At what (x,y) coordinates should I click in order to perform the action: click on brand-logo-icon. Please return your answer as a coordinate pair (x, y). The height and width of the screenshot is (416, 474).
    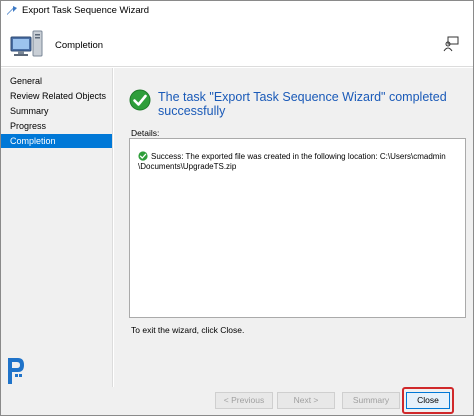
    Looking at the image, I should click on (16, 371).